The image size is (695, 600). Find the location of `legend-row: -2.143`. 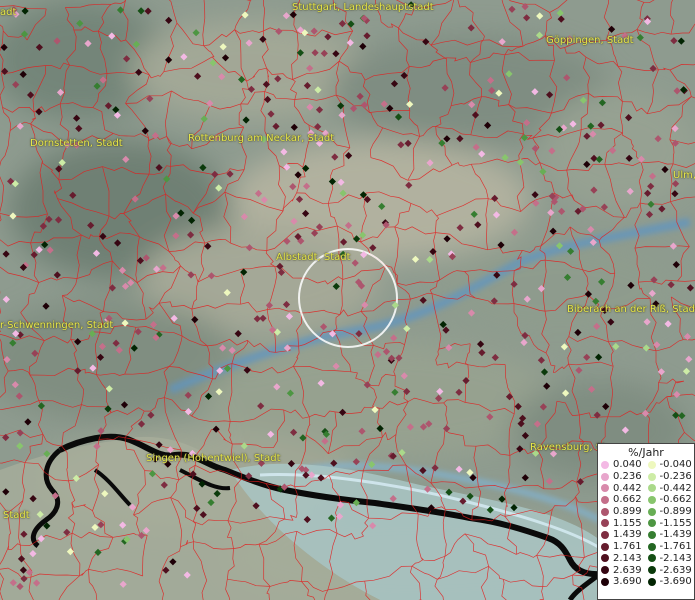

legend-row: -2.143 is located at coordinates (671, 558).